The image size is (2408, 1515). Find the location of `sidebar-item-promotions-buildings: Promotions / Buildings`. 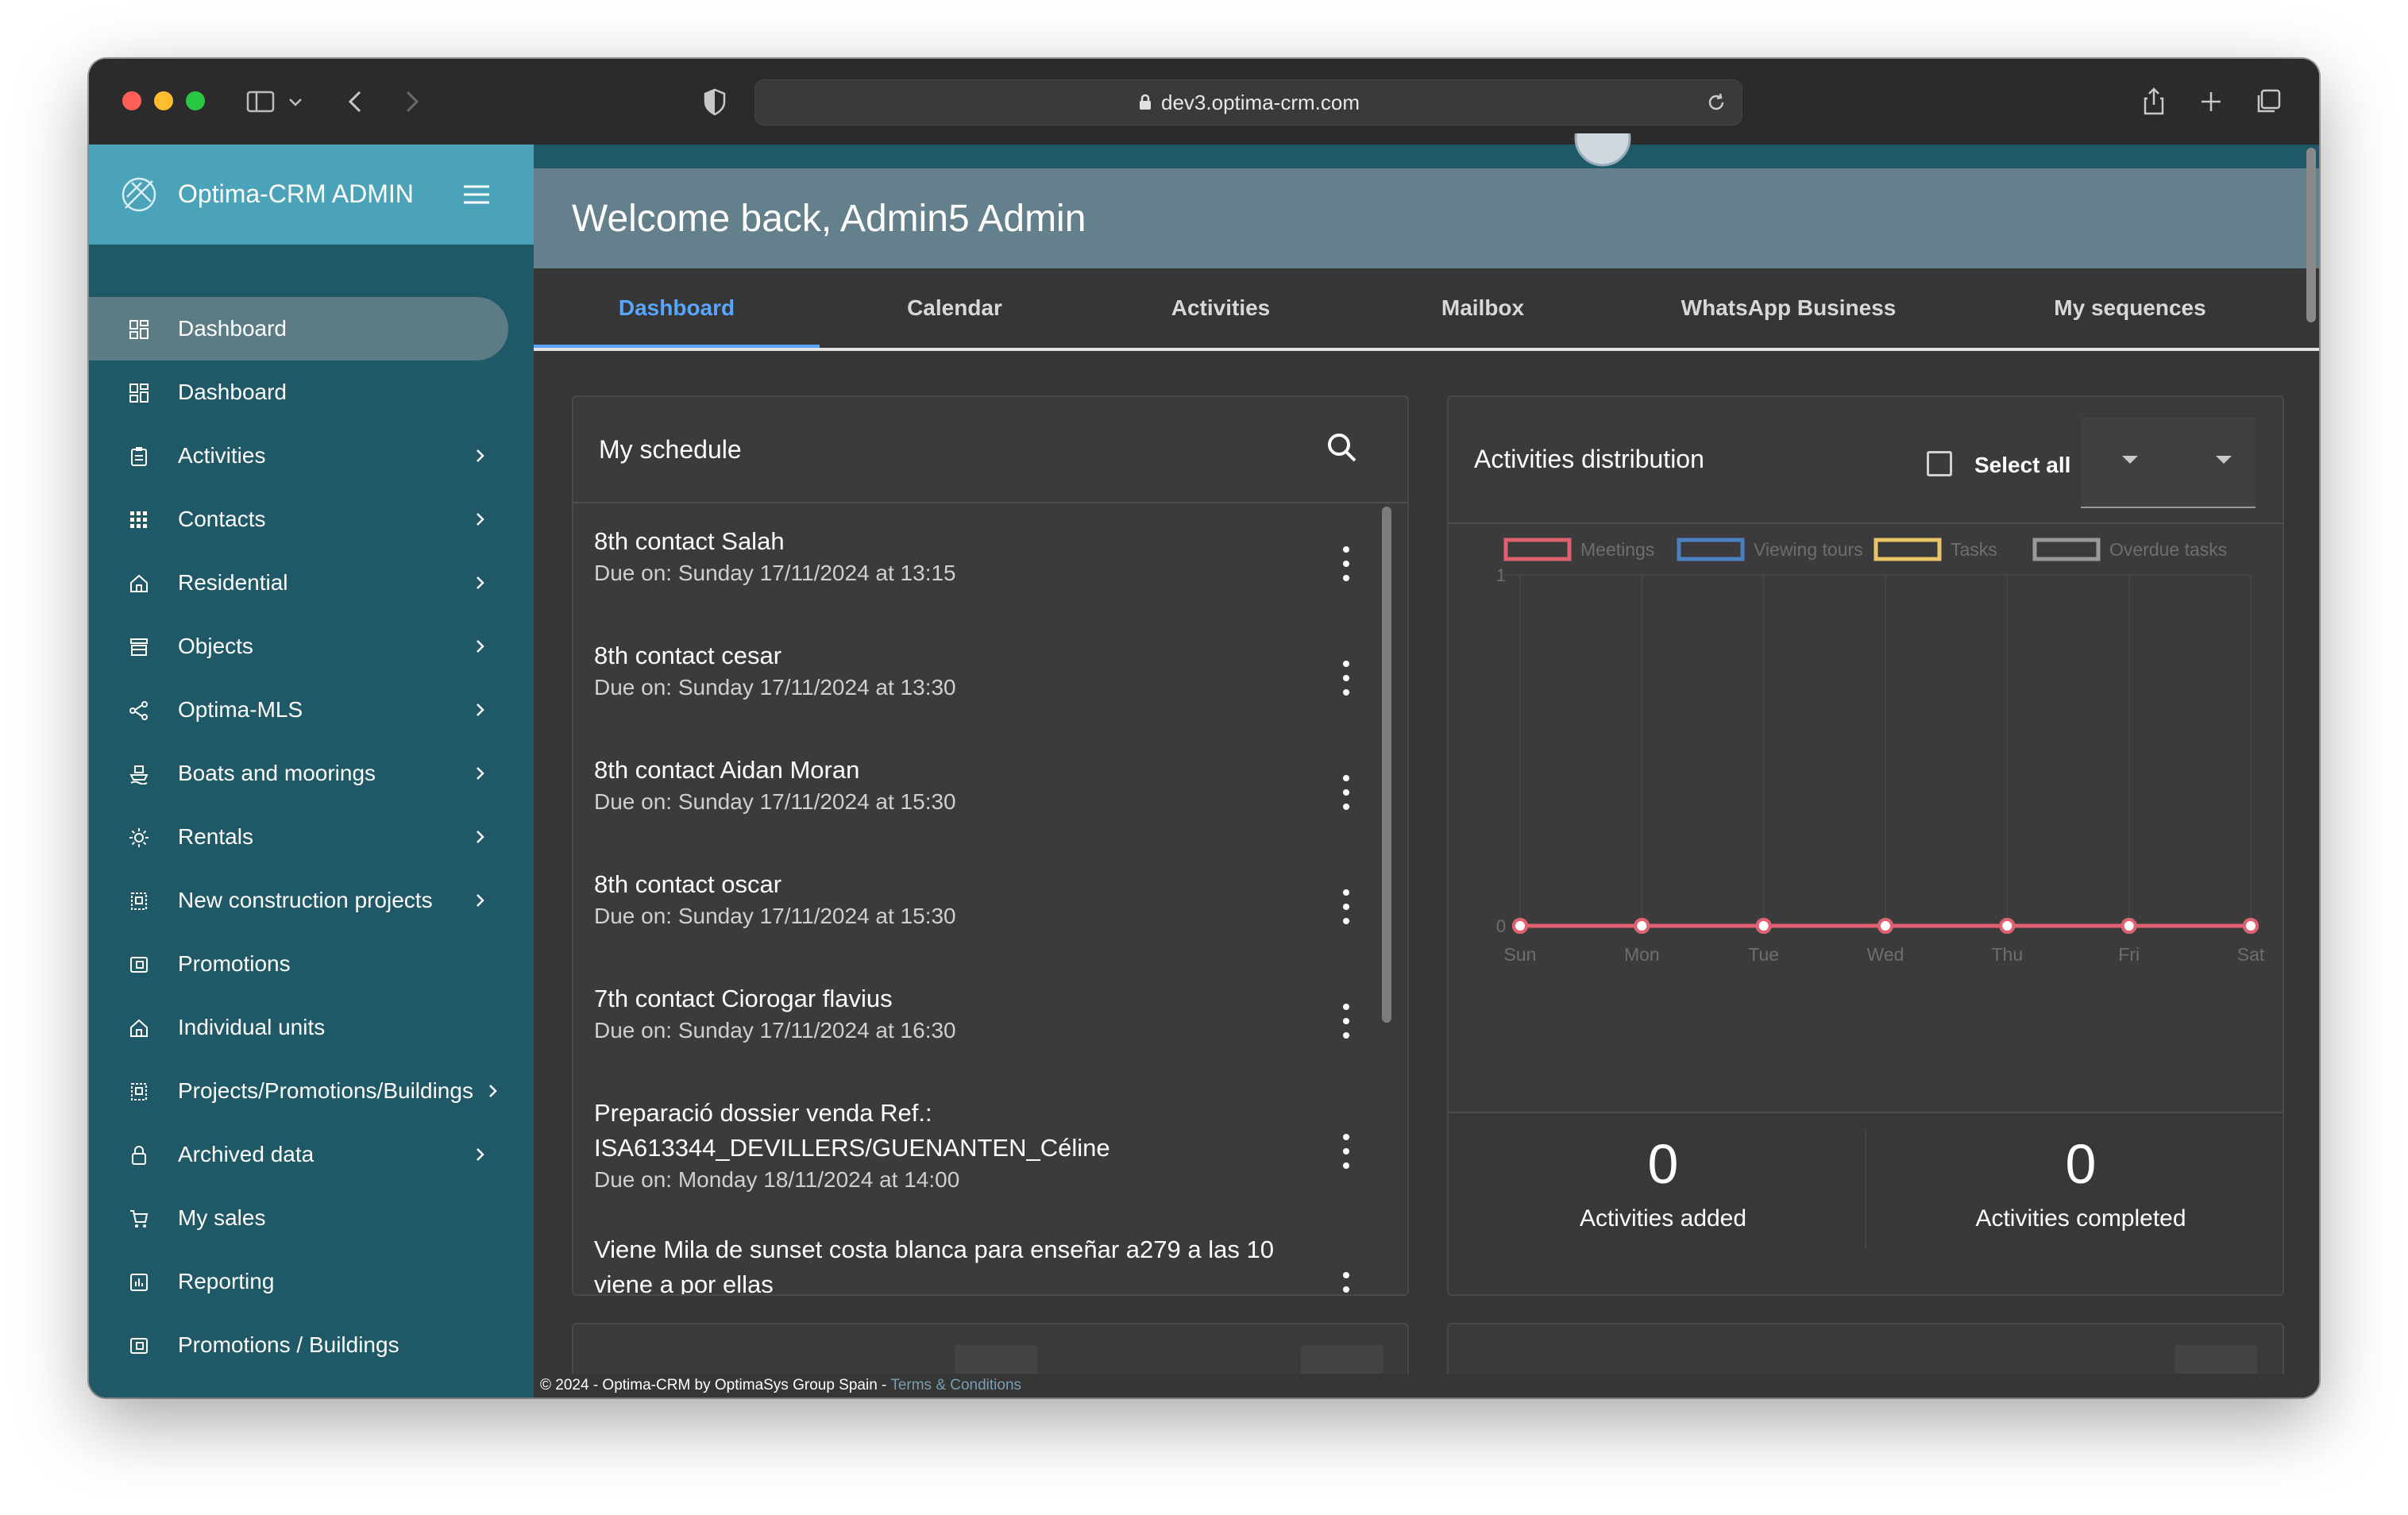

sidebar-item-promotions-buildings: Promotions / Buildings is located at coordinates (311, 1345).